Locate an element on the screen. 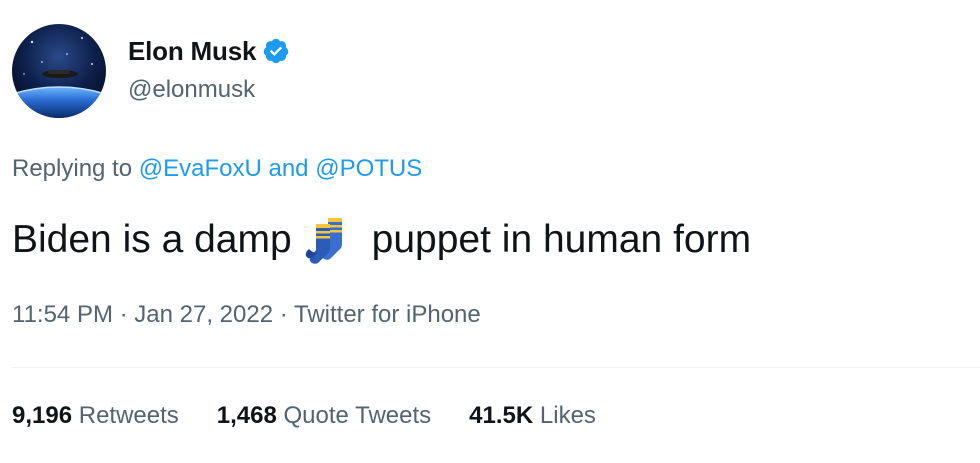 This screenshot has width=980, height=463. divider is located at coordinates (496, 367).